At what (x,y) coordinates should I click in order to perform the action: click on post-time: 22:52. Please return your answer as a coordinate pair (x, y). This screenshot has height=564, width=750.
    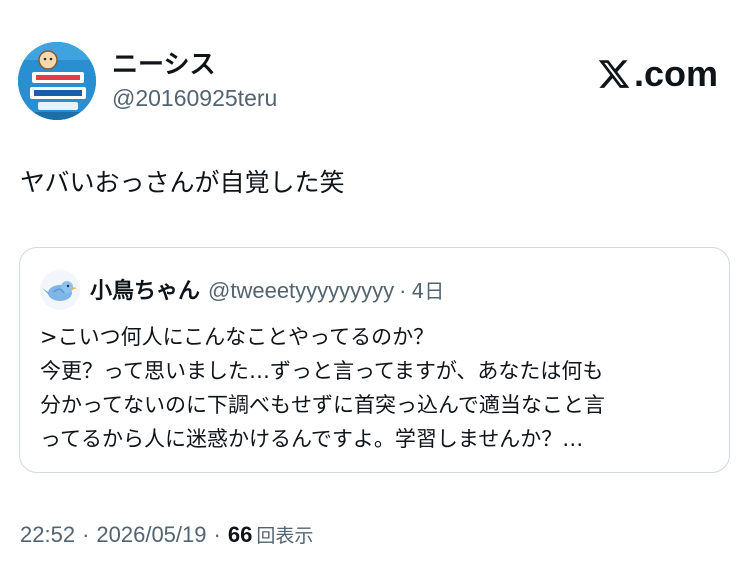
    Looking at the image, I should click on (47, 535).